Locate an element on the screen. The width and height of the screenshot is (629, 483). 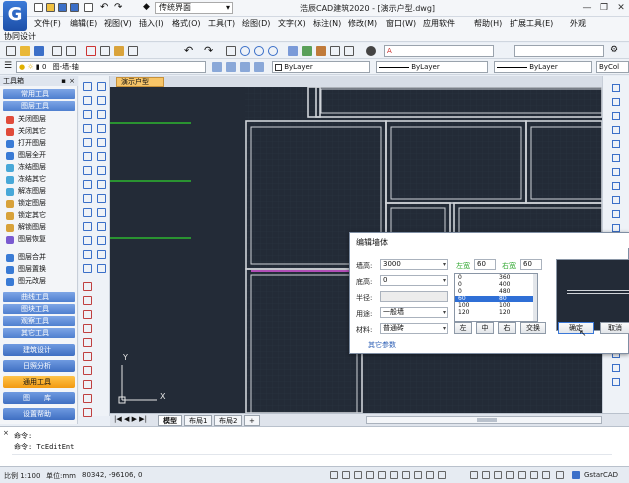
lwt-icon is located at coordinates (430, 475).